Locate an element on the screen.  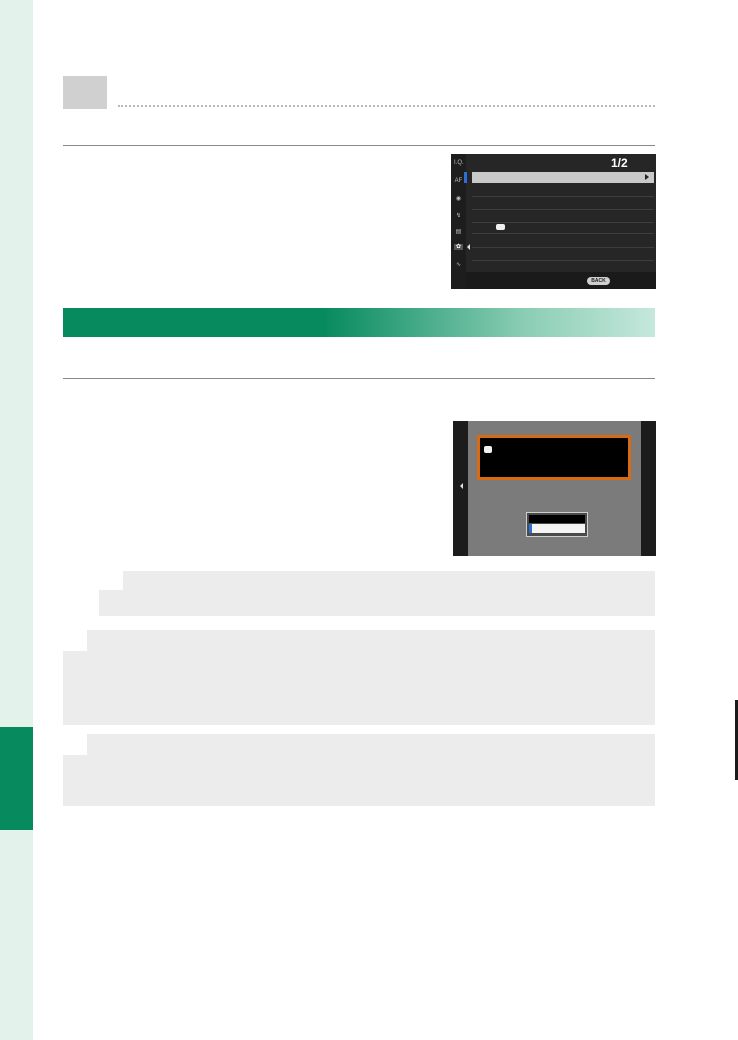
dialog-options is located at coordinates (557, 524).